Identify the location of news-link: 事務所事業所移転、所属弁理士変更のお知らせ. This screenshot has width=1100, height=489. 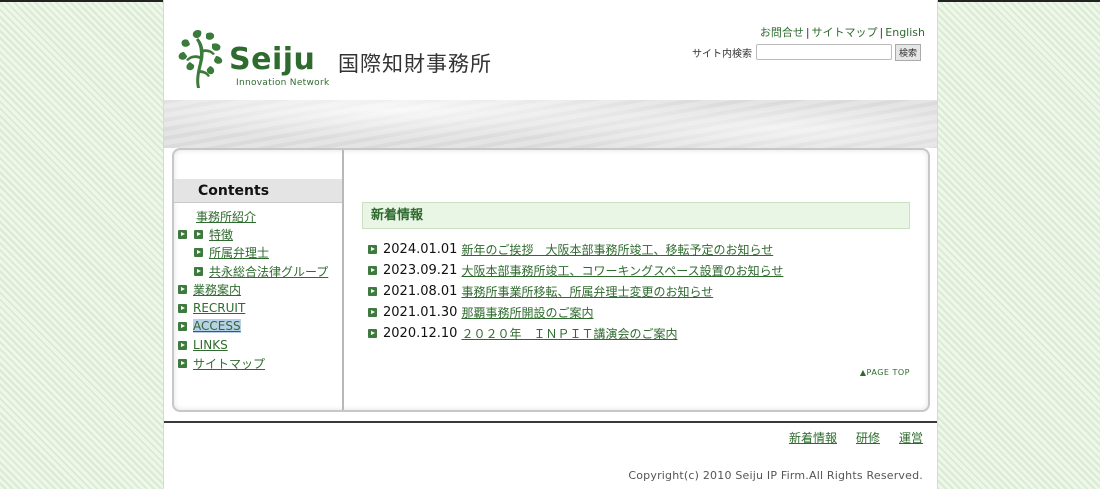
(587, 291).